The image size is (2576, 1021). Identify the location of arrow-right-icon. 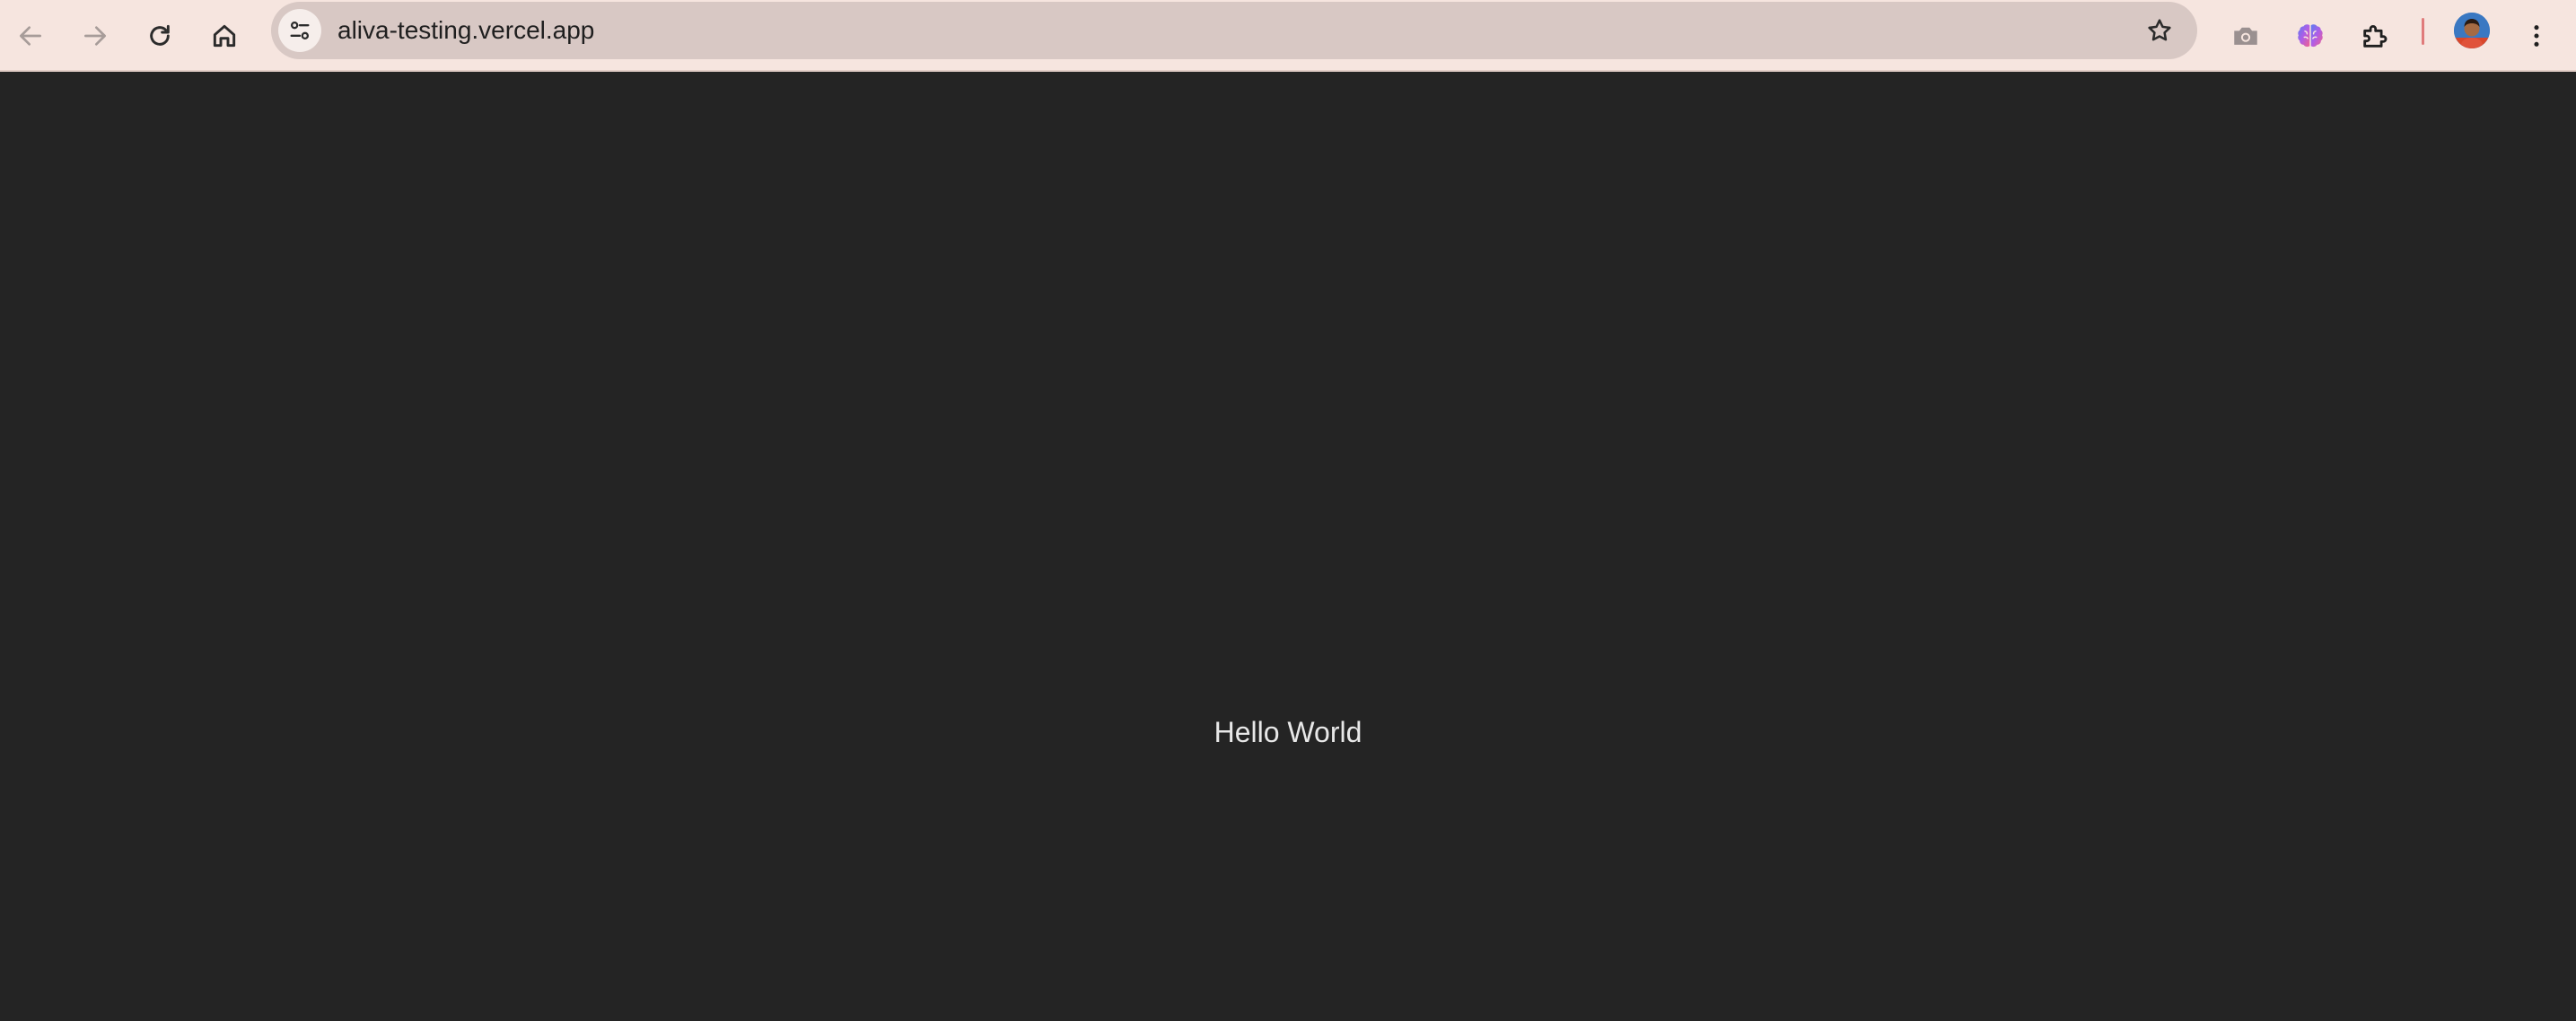
(95, 36).